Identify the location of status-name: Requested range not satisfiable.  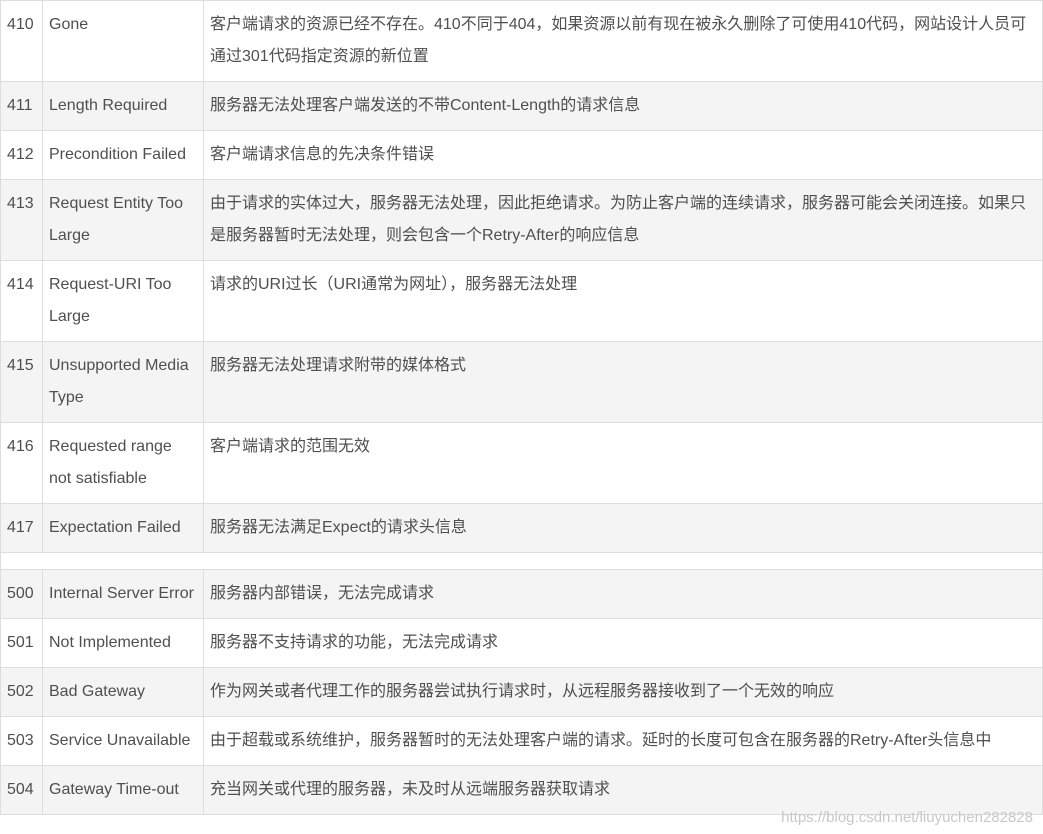
(123, 463).